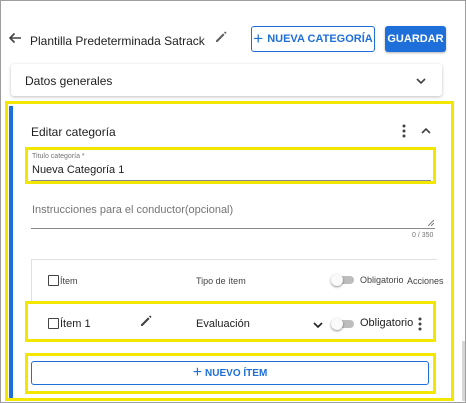  What do you see at coordinates (53, 280) in the screenshot?
I see `select-all-checkbox` at bounding box center [53, 280].